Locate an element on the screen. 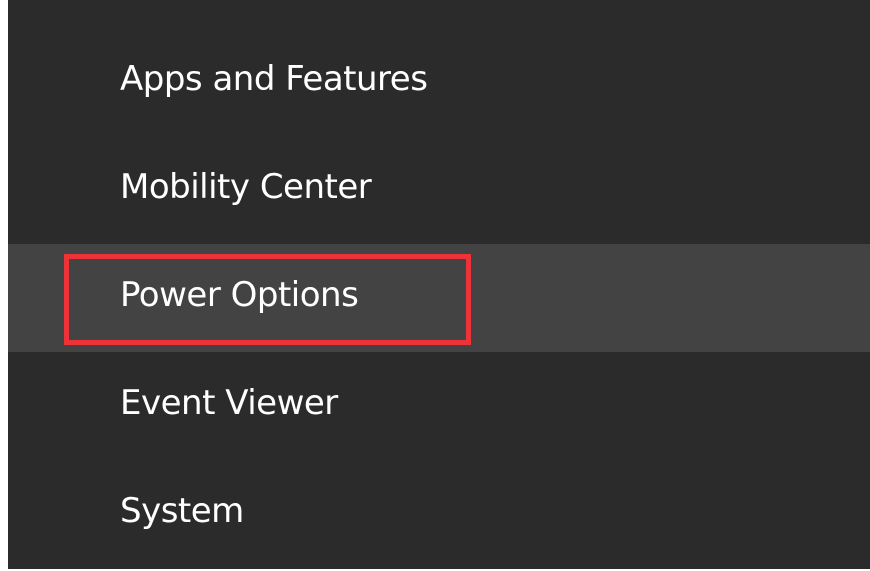  menu-item-label: Event Viewer is located at coordinates (229, 403).